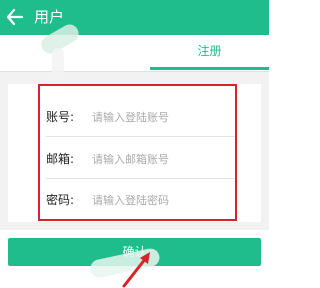 The height and width of the screenshot is (288, 320). I want to click on tab-register: 注册, so click(209, 53).